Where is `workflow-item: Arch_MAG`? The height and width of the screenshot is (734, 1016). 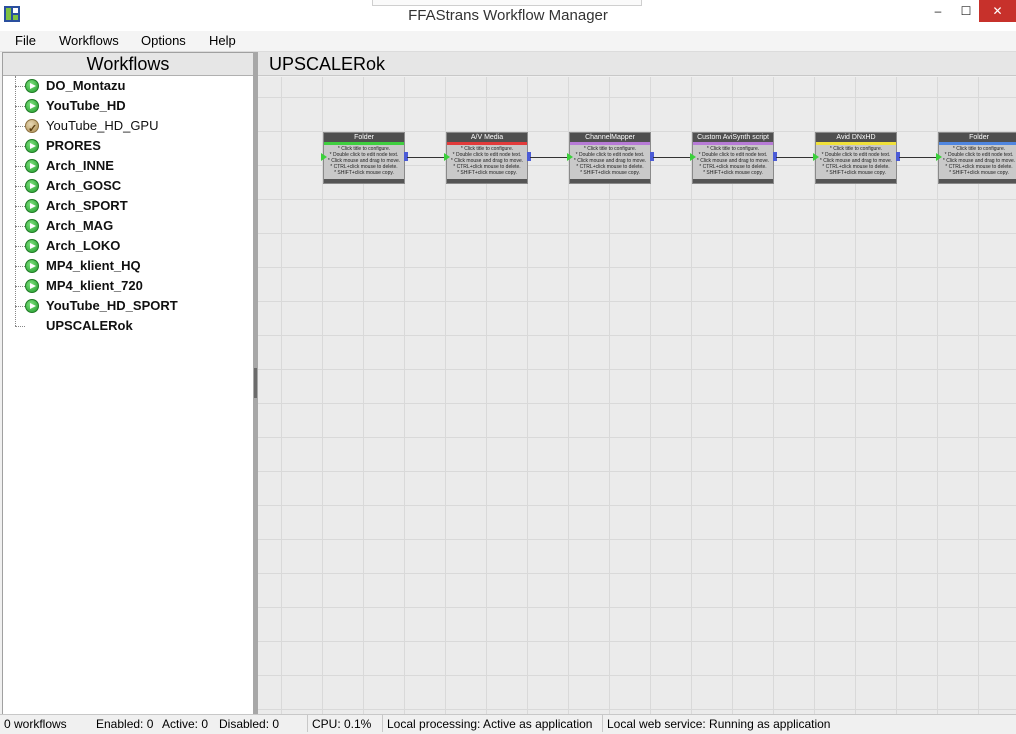
workflow-item: Arch_MAG is located at coordinates (128, 226).